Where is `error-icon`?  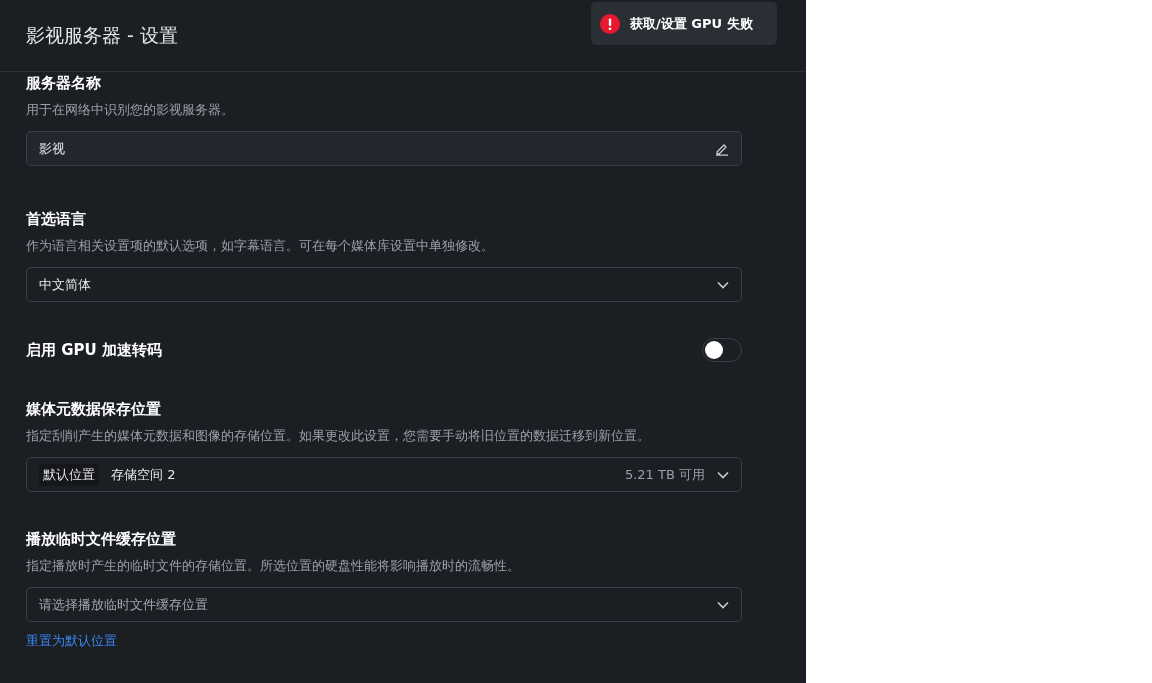
error-icon is located at coordinates (610, 23).